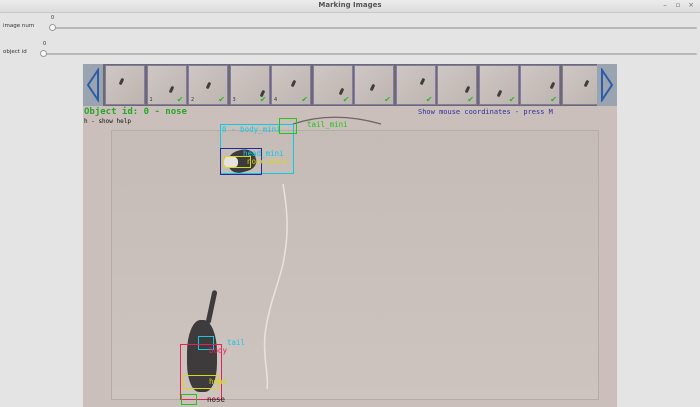 The image size is (700, 407). Describe the element at coordinates (15, 52) in the screenshot. I see `object-id-label: object id` at that location.